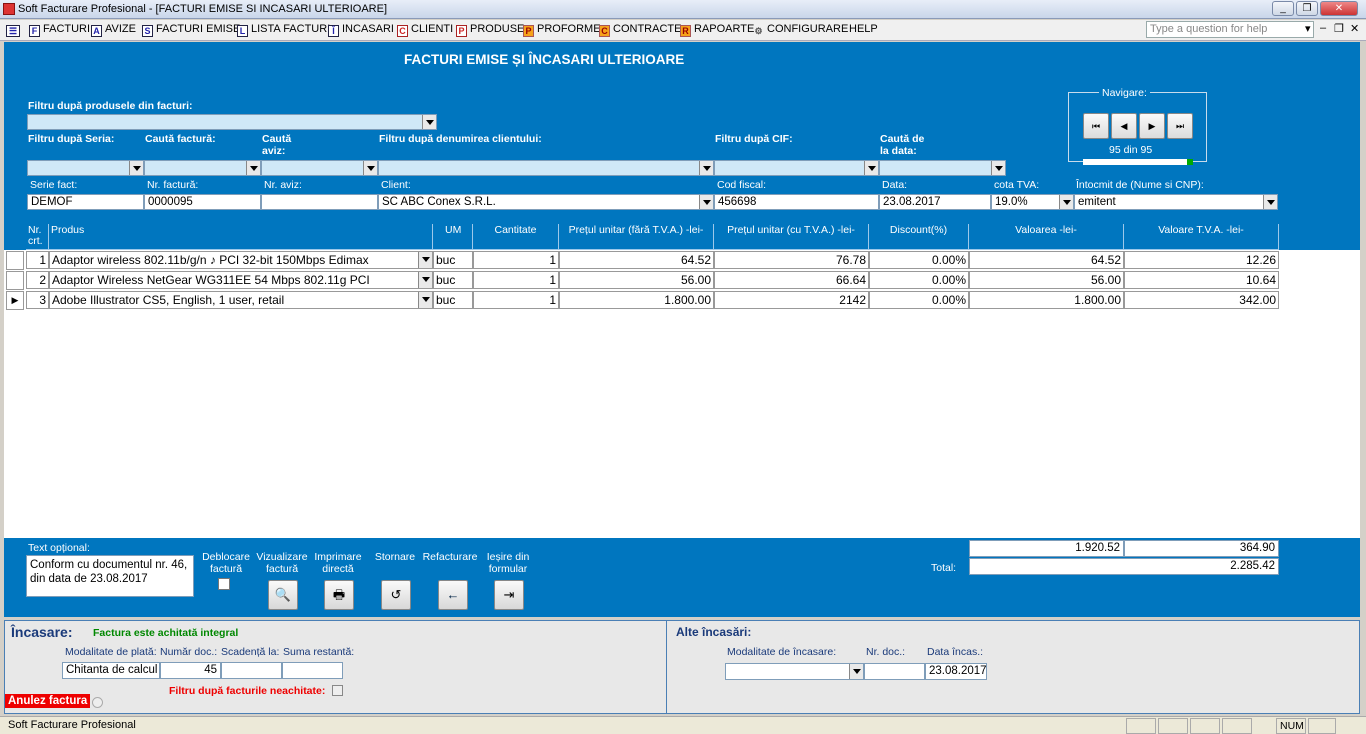  What do you see at coordinates (460, 139) in the screenshot?
I see `filter-client-label: Filtru după denumirea clientului:` at bounding box center [460, 139].